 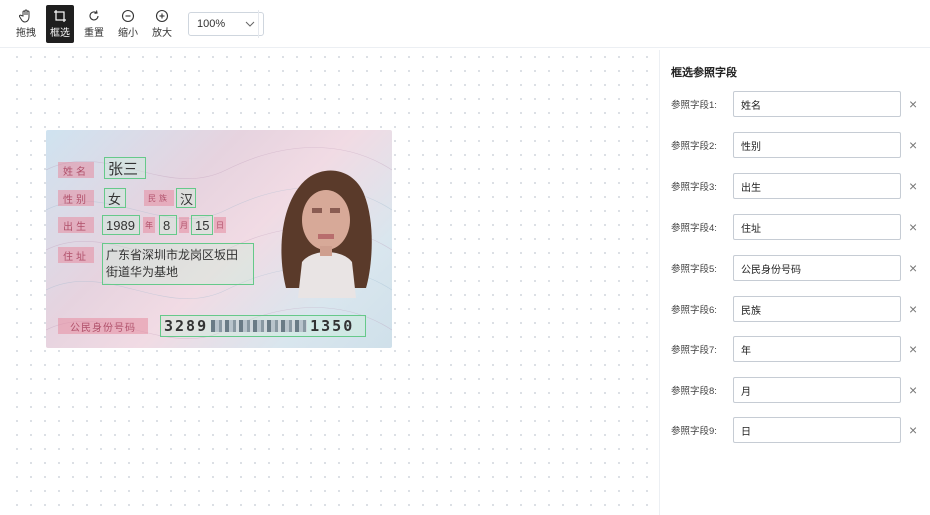 I want to click on tool-zoom-out-button: 缩小, so click(x=128, y=24).